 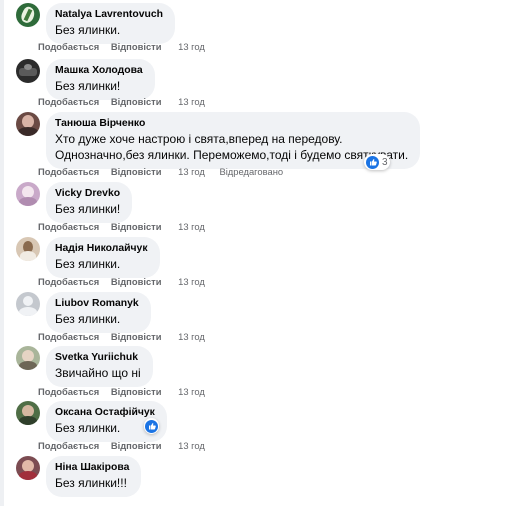 What do you see at coordinates (99, 71) in the screenshot?
I see `comment-author: Машка Холодова` at bounding box center [99, 71].